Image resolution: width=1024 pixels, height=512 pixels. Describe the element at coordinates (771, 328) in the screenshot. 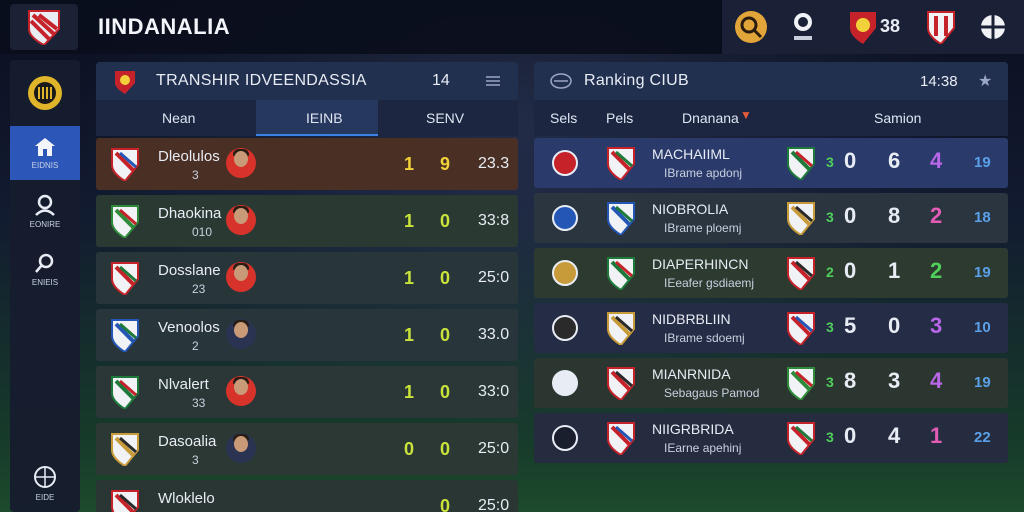

I see `ranking-row: NIDBRBLIIN IBrame sdoemj 3 5 0 3 10` at that location.